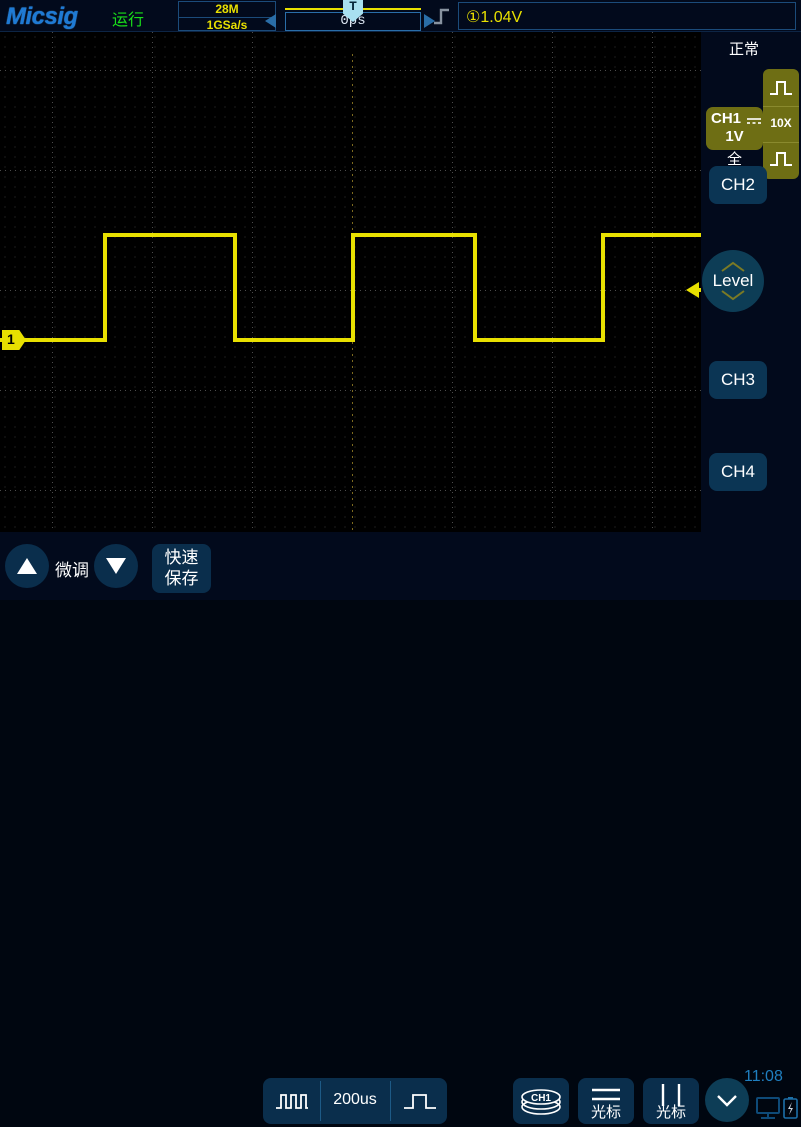 The image size is (801, 1127). What do you see at coordinates (181, 578) in the screenshot?
I see `quick-save-label-line2: 保存` at bounding box center [181, 578].